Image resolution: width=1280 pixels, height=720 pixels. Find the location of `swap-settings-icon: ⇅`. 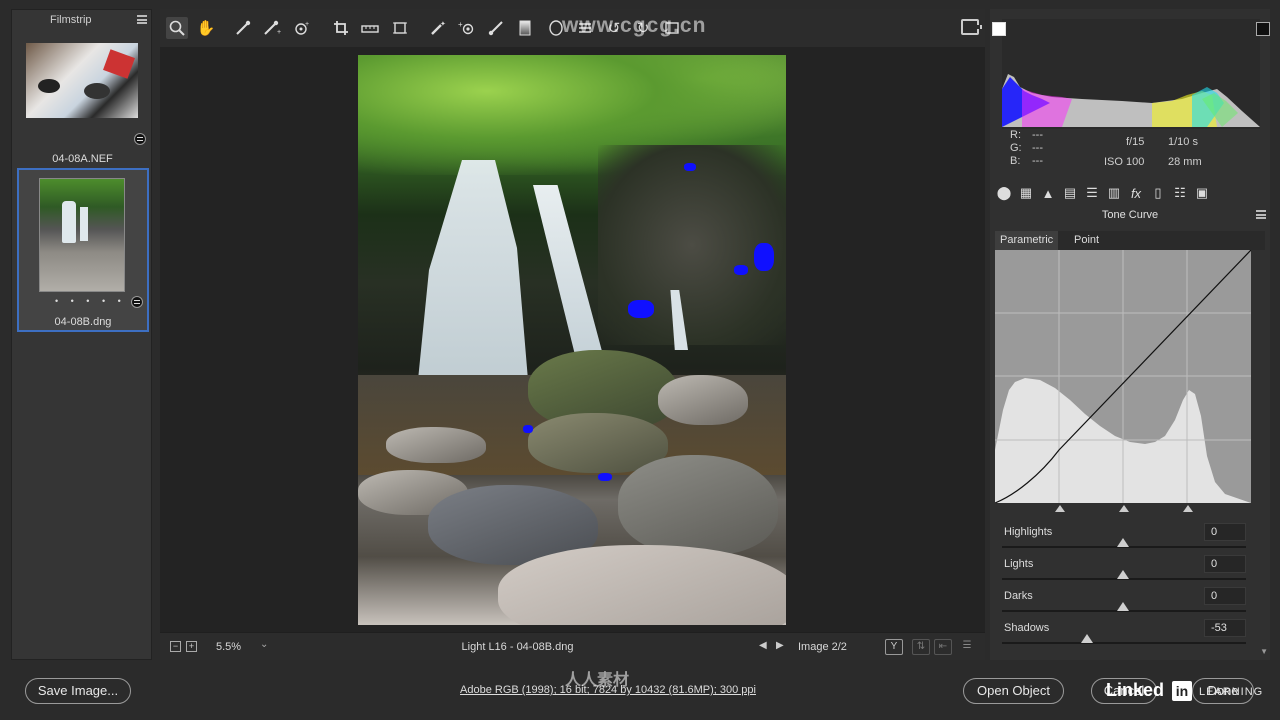

swap-settings-icon: ⇅ is located at coordinates (921, 647).